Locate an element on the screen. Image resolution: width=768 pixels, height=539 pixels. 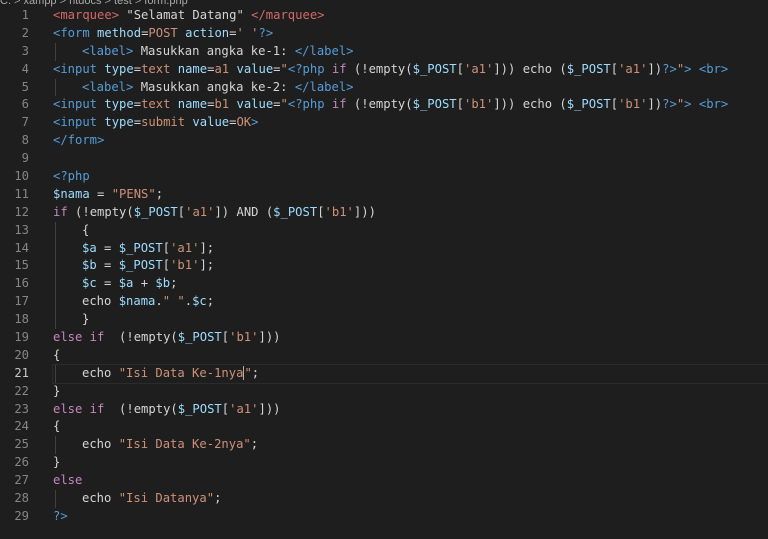
code-token: " " is located at coordinates (173, 301).